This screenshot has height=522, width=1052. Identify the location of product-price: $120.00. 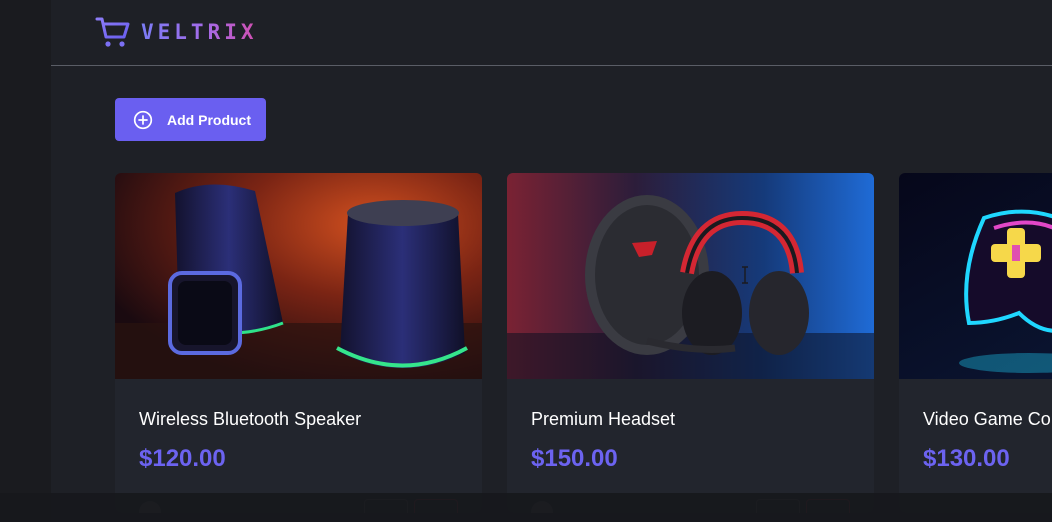
(182, 458).